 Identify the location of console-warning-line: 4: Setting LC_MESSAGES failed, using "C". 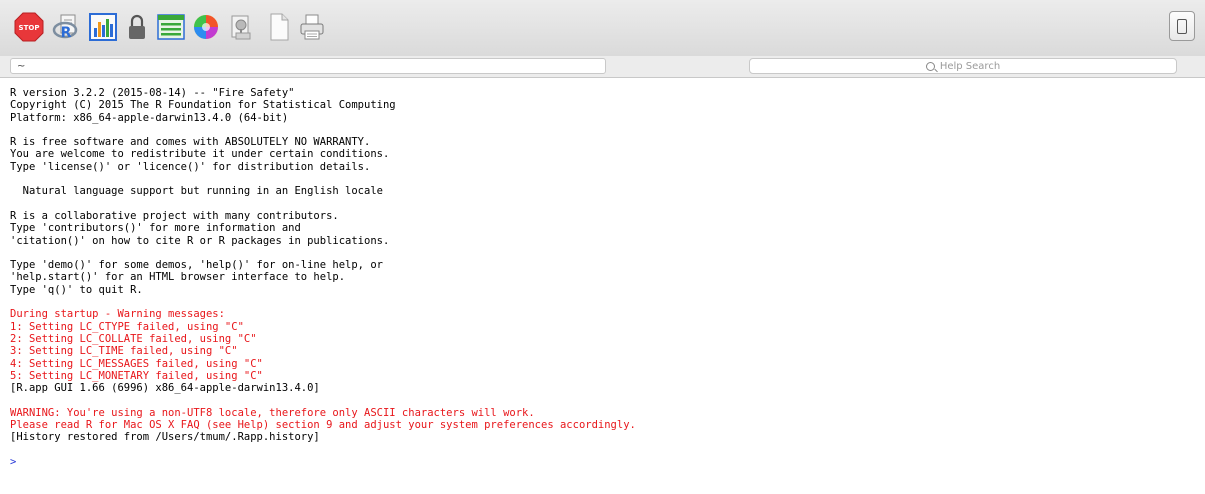
(136, 363).